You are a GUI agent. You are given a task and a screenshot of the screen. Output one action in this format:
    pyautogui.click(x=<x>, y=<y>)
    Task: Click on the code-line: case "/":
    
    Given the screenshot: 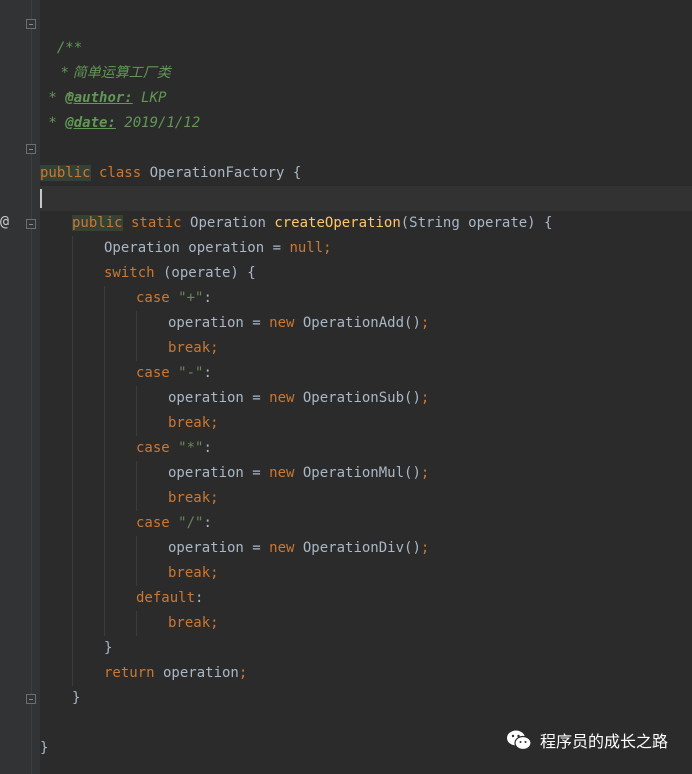 What is the action you would take?
    pyautogui.click(x=174, y=523)
    